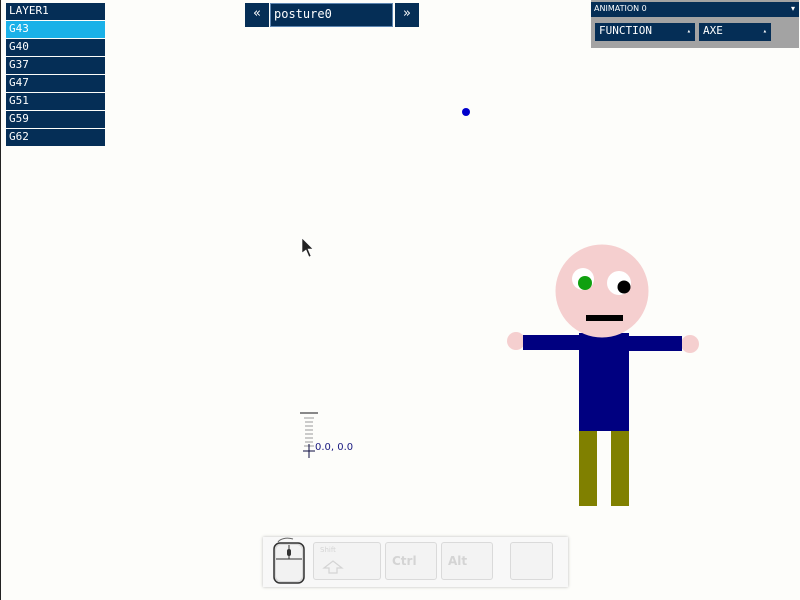  Describe the element at coordinates (328, 550) in the screenshot. I see `shift-key-label: Shift` at that location.